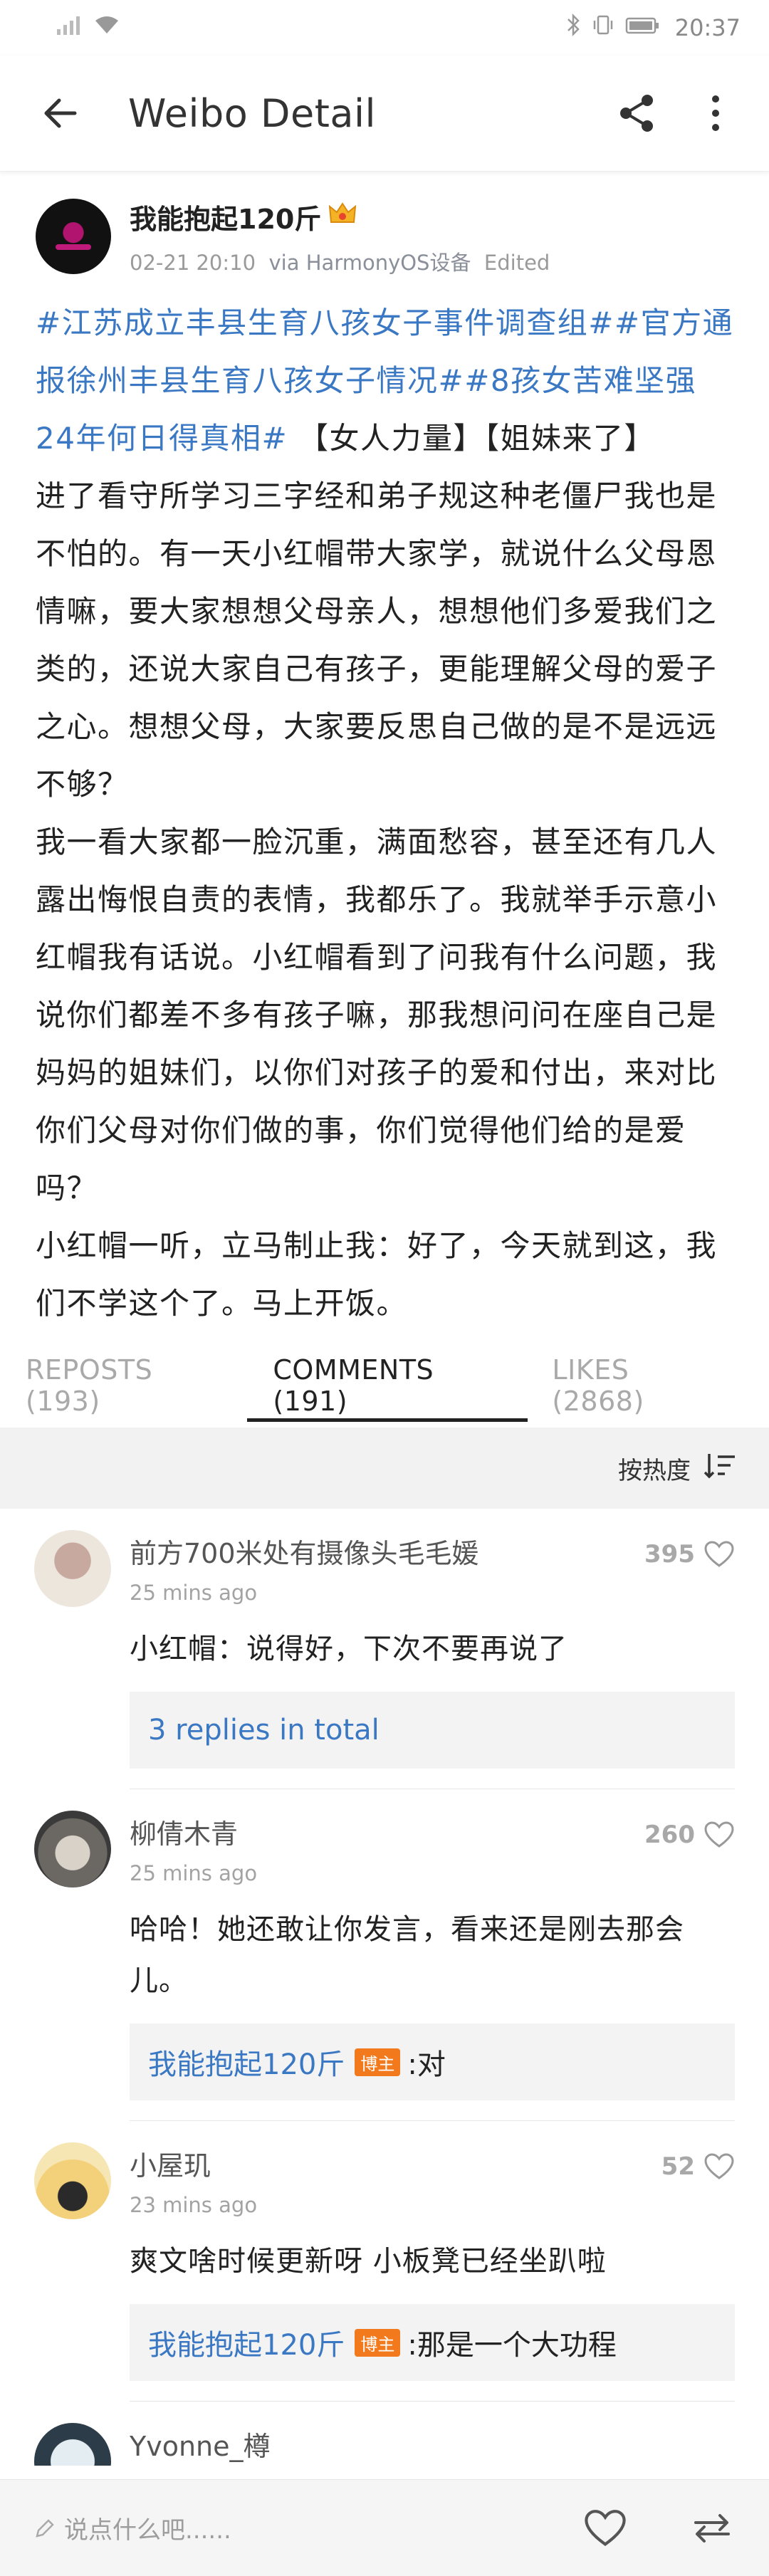 This screenshot has width=769, height=2576. What do you see at coordinates (225, 216) in the screenshot?
I see `author-name: 我能抱起120斤` at bounding box center [225, 216].